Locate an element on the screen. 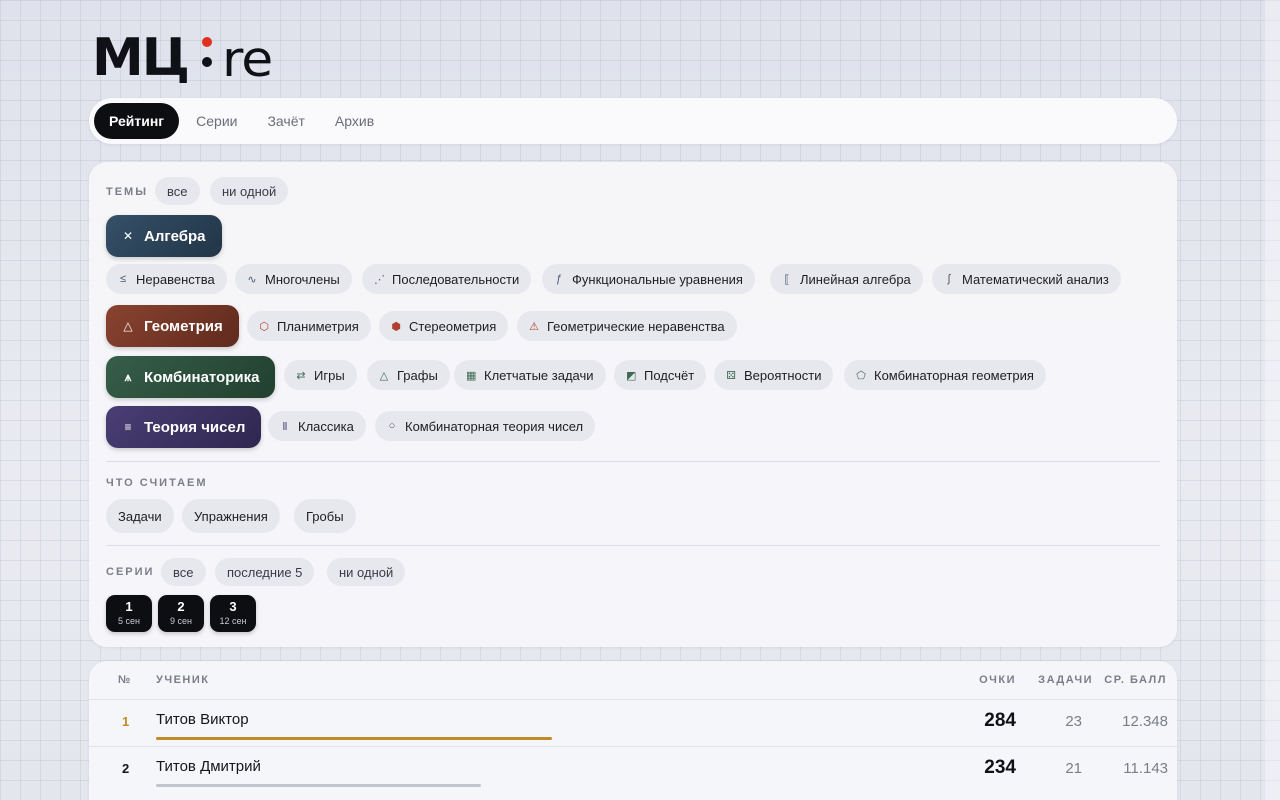 The height and width of the screenshot is (800, 1280). subtopic-classic: Ⅱ Классика is located at coordinates (317, 426).